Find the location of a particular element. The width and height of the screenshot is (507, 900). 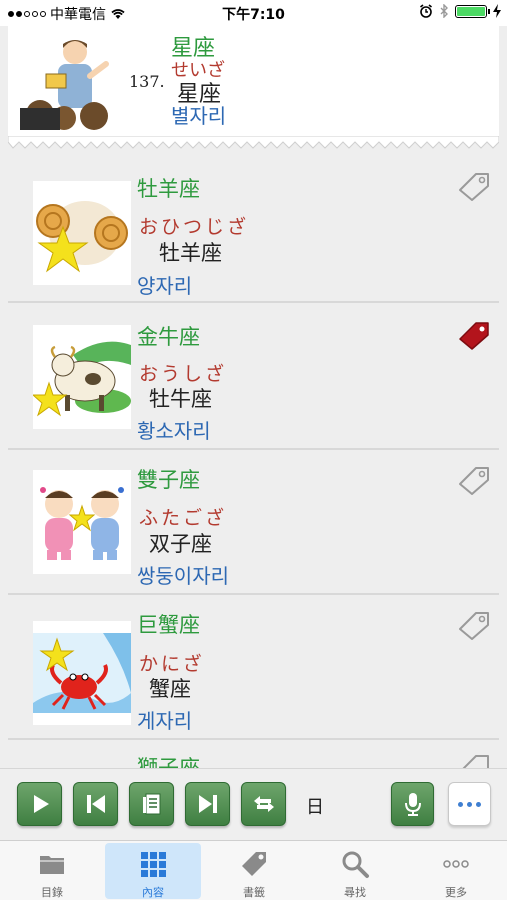

status-right is located at coordinates (460, 11).